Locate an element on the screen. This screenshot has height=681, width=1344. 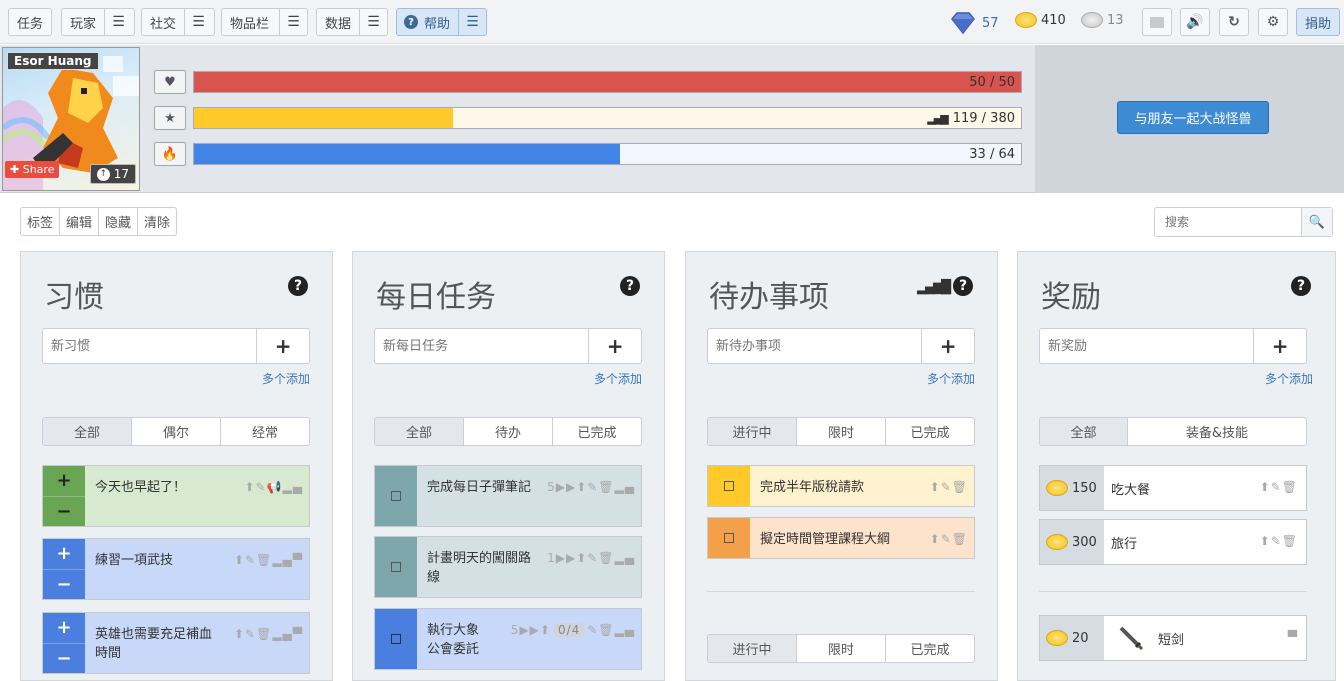
edit-button: 编辑 is located at coordinates (80, 221).